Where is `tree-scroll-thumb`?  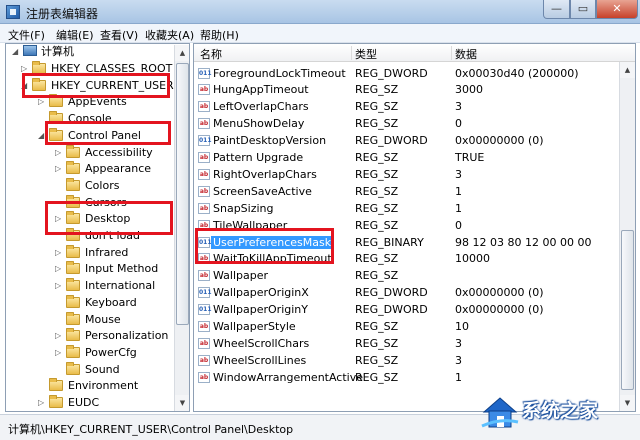 tree-scroll-thumb is located at coordinates (182, 194).